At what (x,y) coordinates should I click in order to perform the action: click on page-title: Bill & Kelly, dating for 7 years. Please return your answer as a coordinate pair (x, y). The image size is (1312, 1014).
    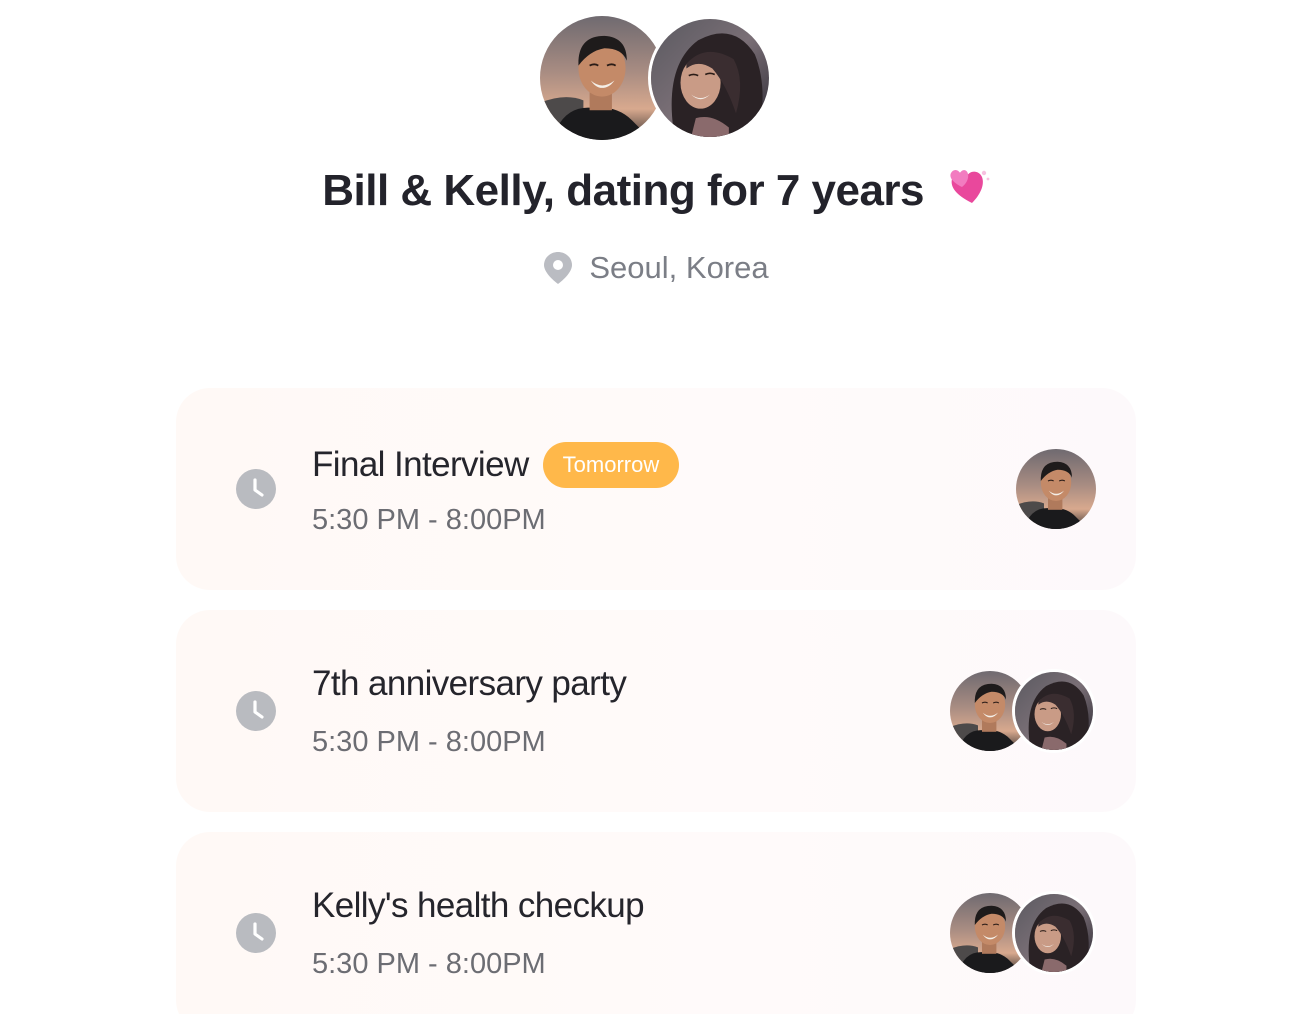
    Looking at the image, I should click on (656, 192).